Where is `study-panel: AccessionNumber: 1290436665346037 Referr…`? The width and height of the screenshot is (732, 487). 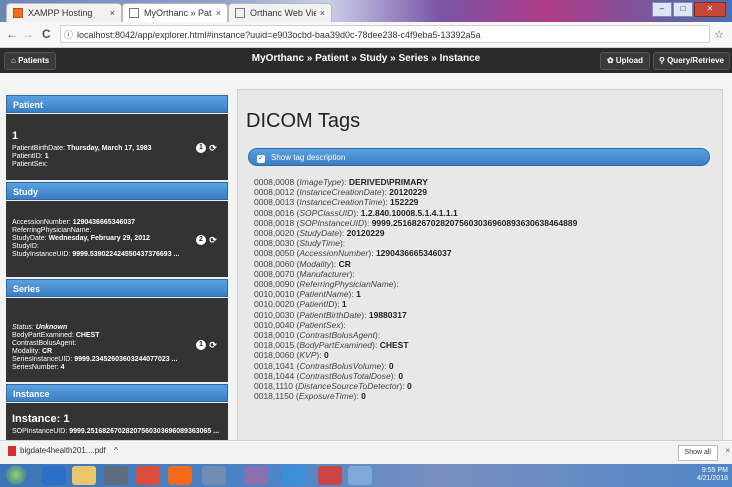 study-panel: AccessionNumber: 1290436665346037 Referr… is located at coordinates (117, 239).